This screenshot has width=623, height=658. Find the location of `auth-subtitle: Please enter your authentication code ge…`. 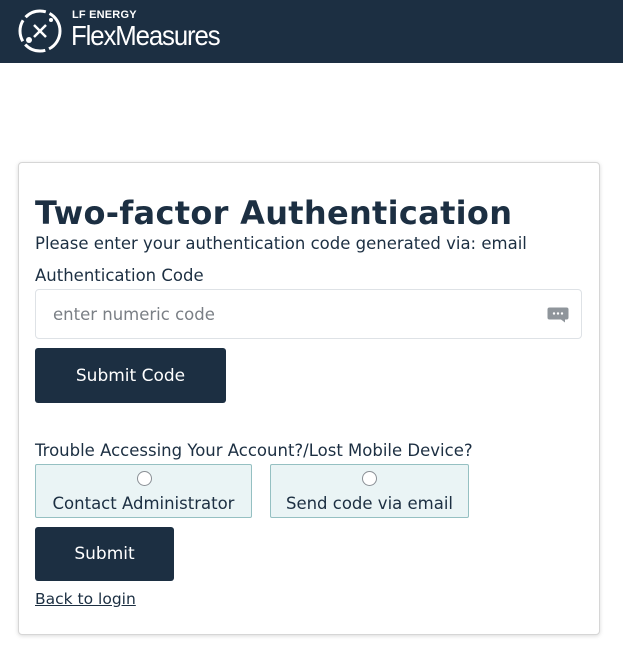

auth-subtitle: Please enter your authentication code ge… is located at coordinates (281, 243).